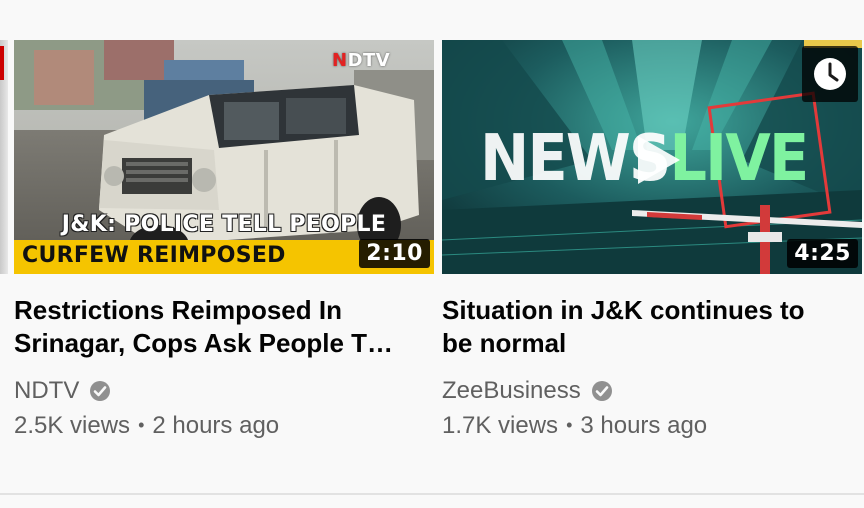  Describe the element at coordinates (652, 391) in the screenshot. I see `channel-row: ZeeBusiness` at that location.